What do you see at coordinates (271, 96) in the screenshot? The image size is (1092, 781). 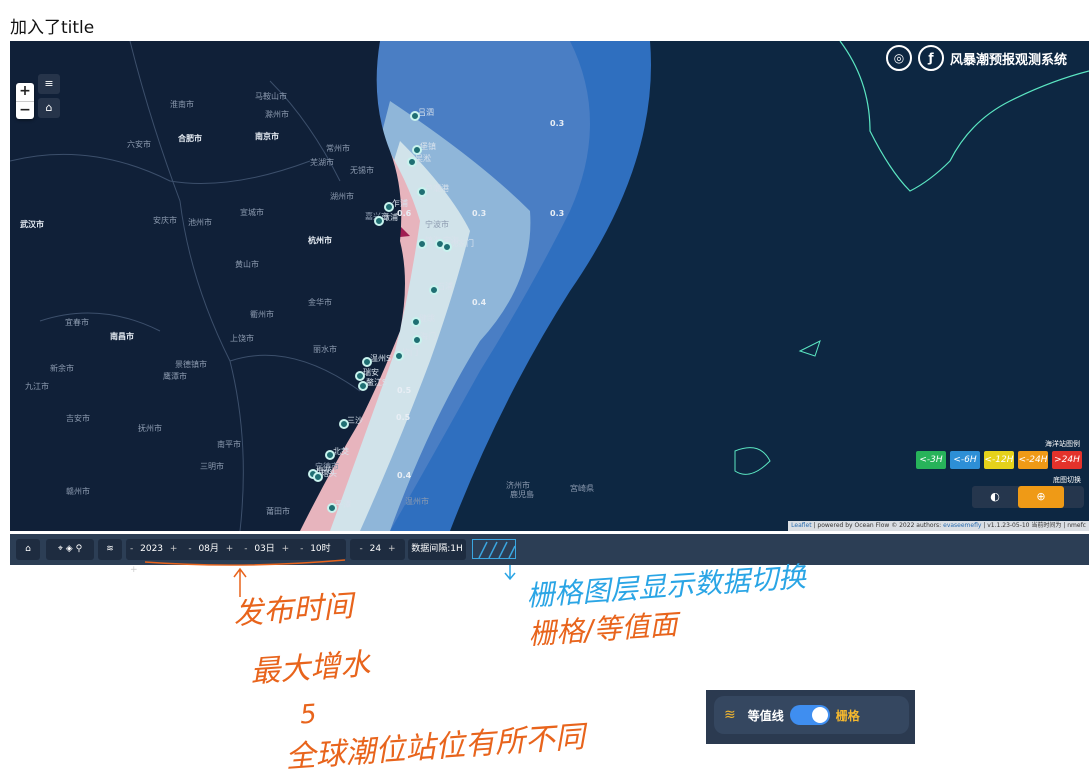 I see `city-label: 马鞍山市` at bounding box center [271, 96].